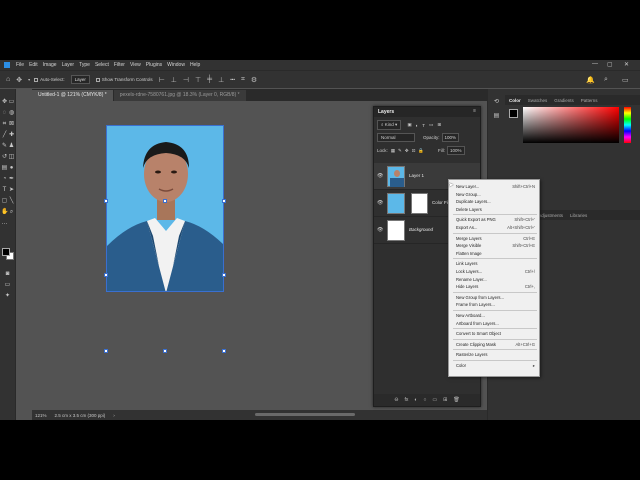 Image resolution: width=640 pixels, height=480 pixels. What do you see at coordinates (186, 80) in the screenshot?
I see `align-right-icon: ⊣` at bounding box center [186, 80].